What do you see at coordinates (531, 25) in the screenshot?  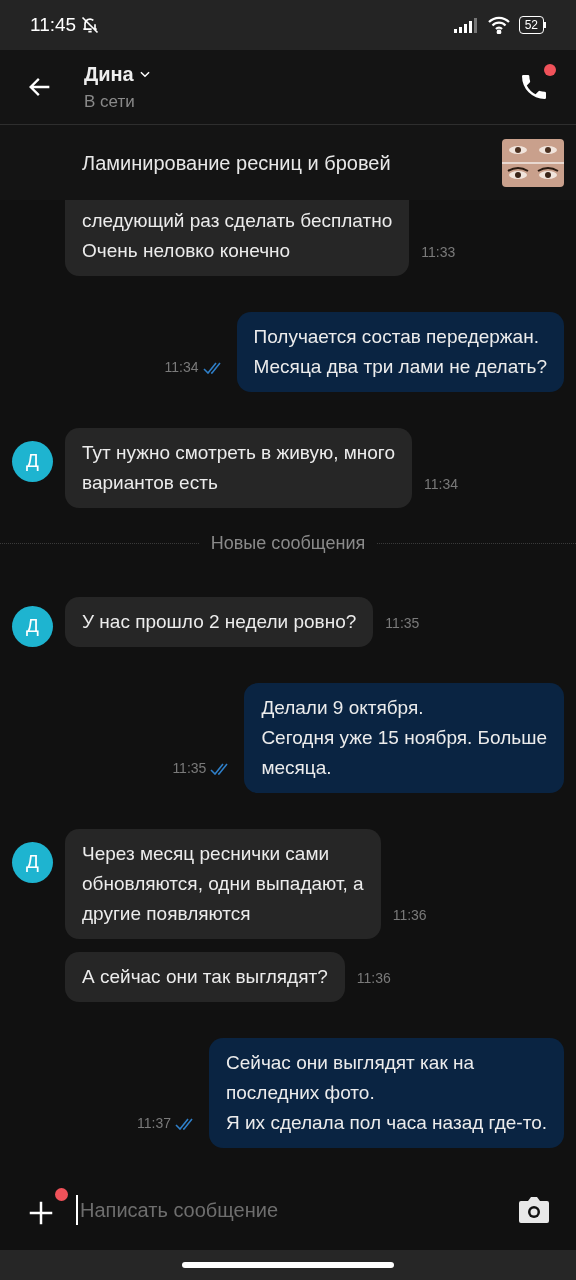 I see `battery-level: 52` at bounding box center [531, 25].